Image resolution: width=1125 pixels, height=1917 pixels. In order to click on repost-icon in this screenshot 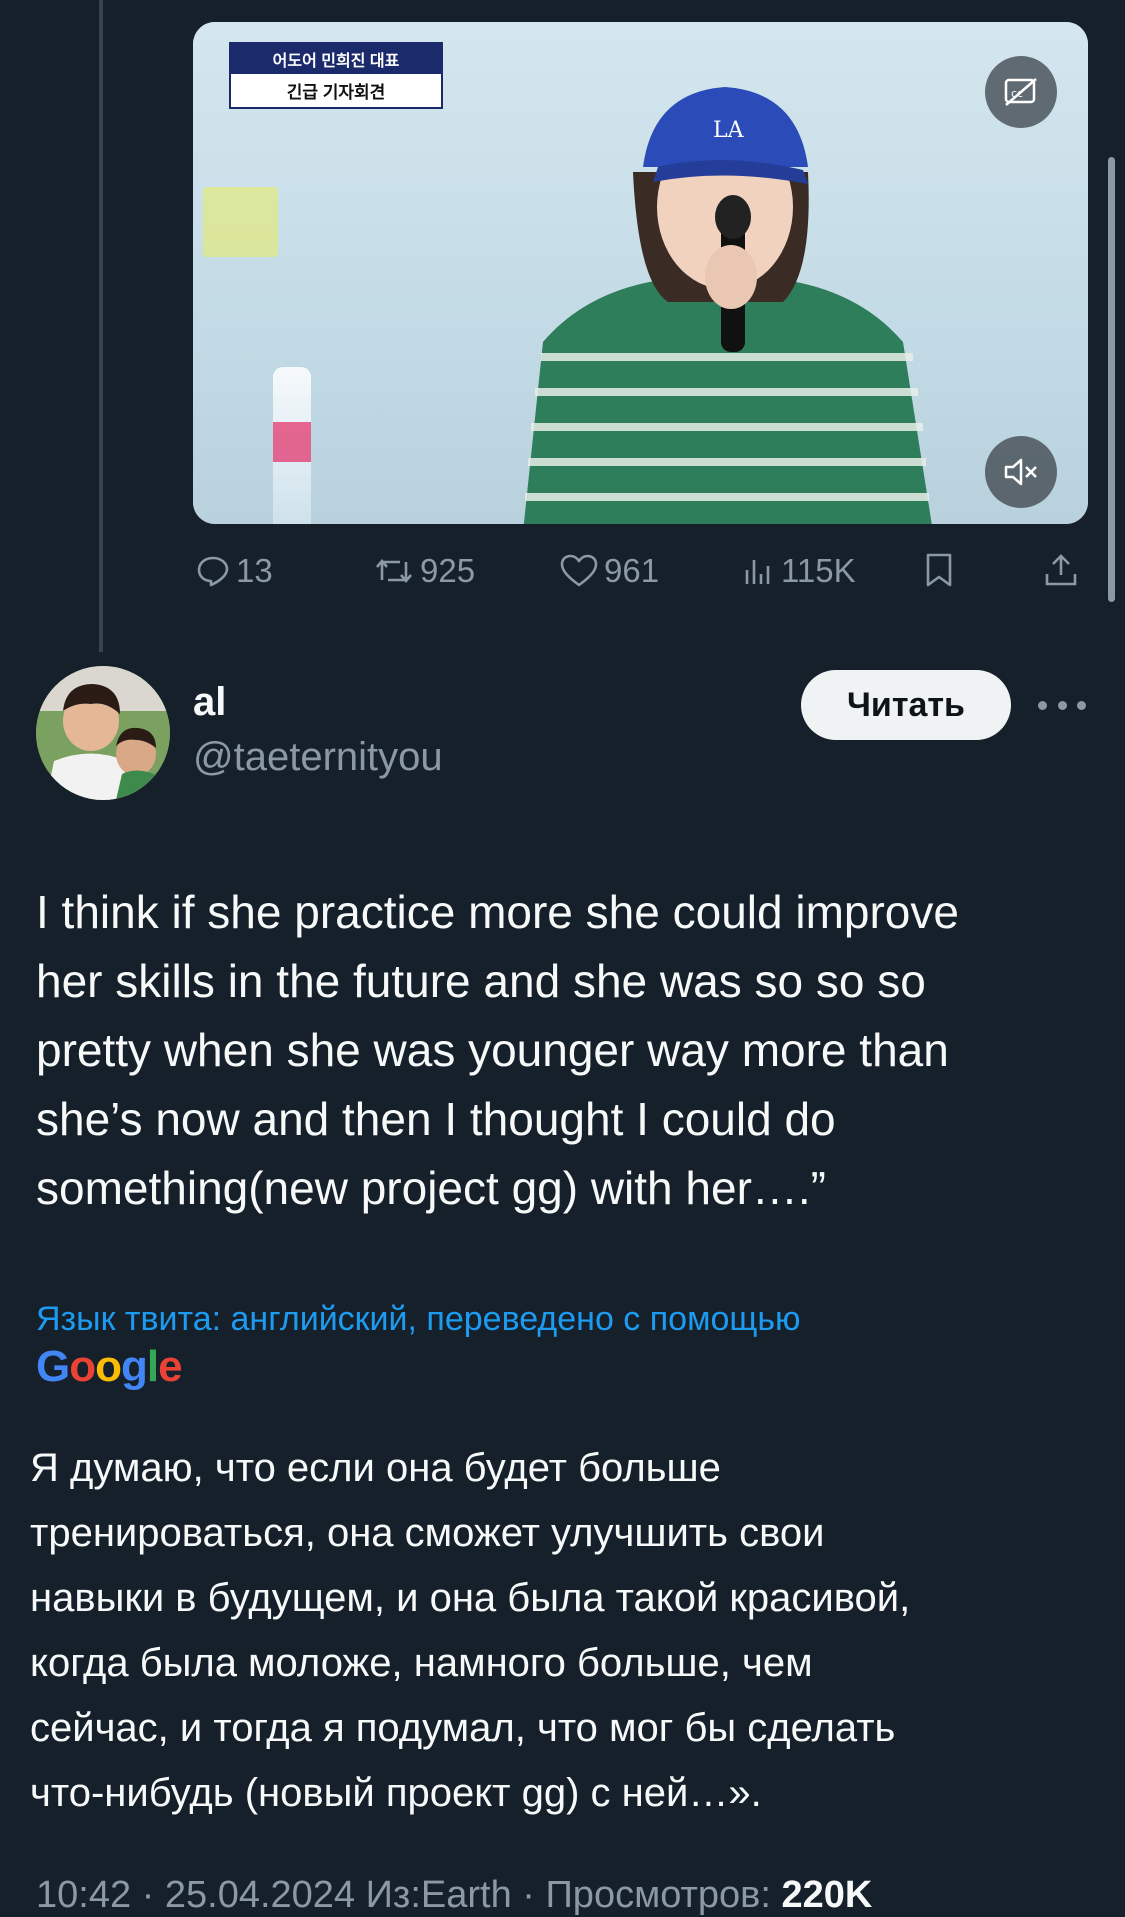, I will do `click(394, 571)`.